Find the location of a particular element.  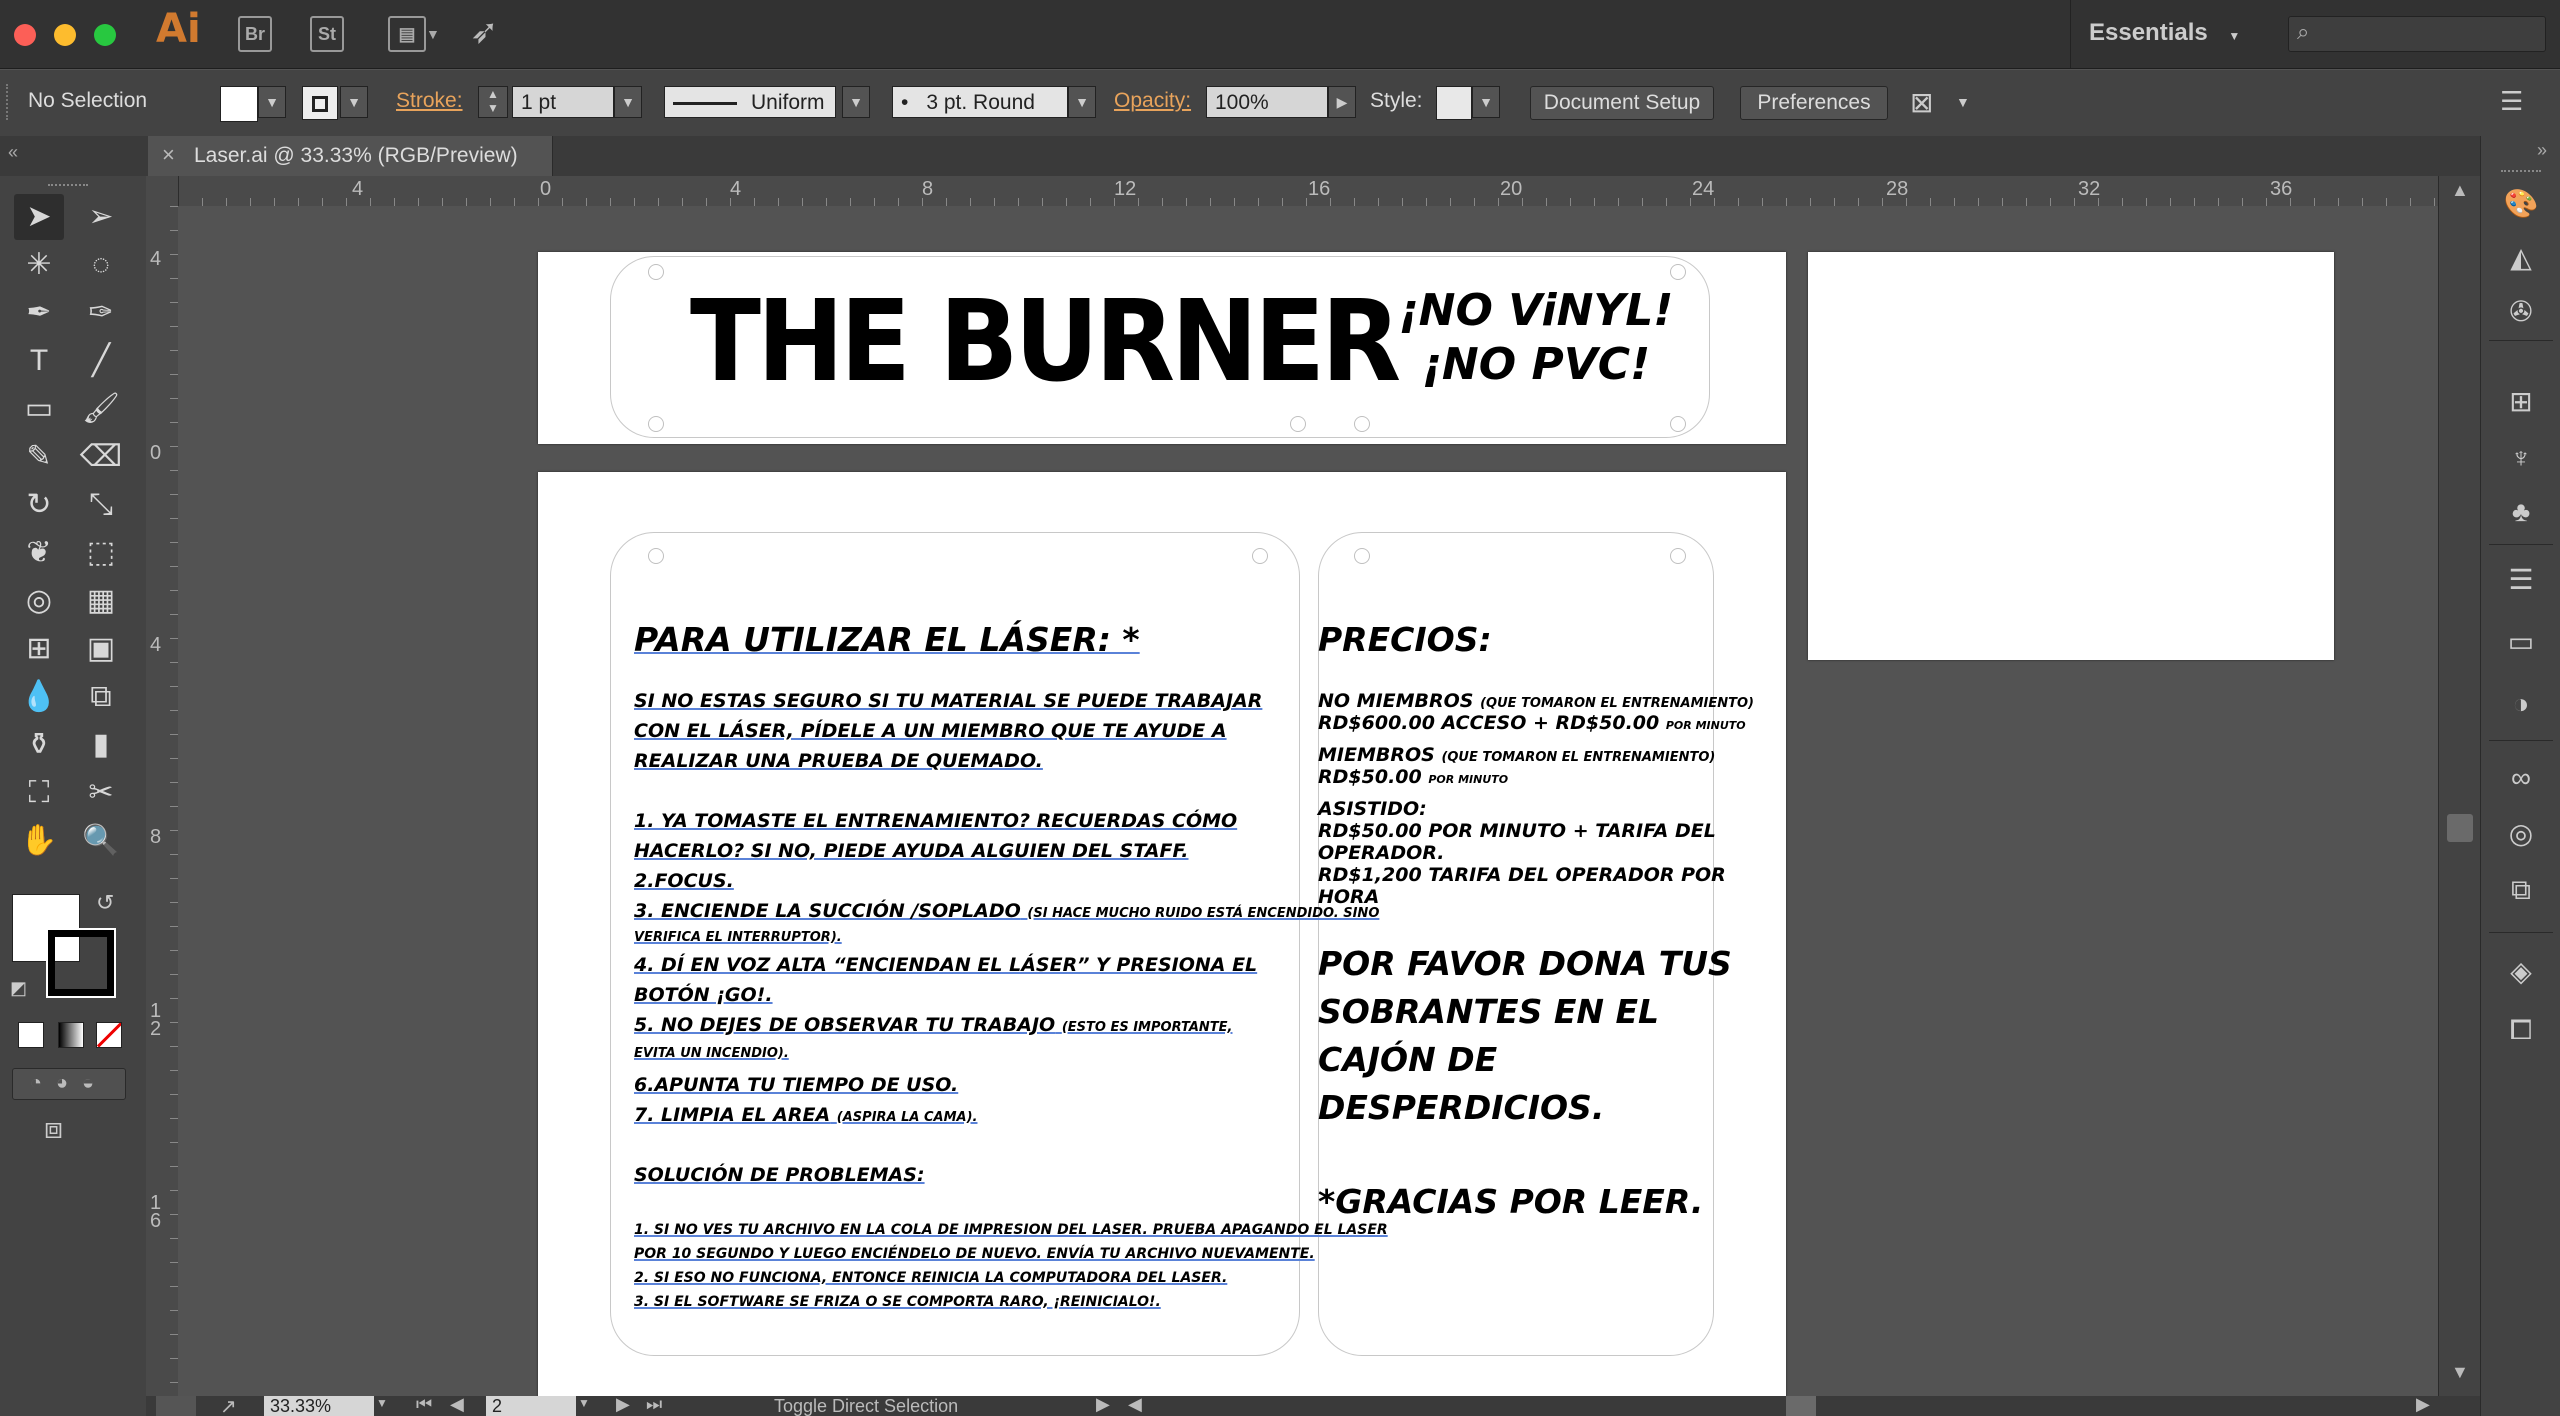

stroke-weight-input: 1 pt is located at coordinates (563, 102).